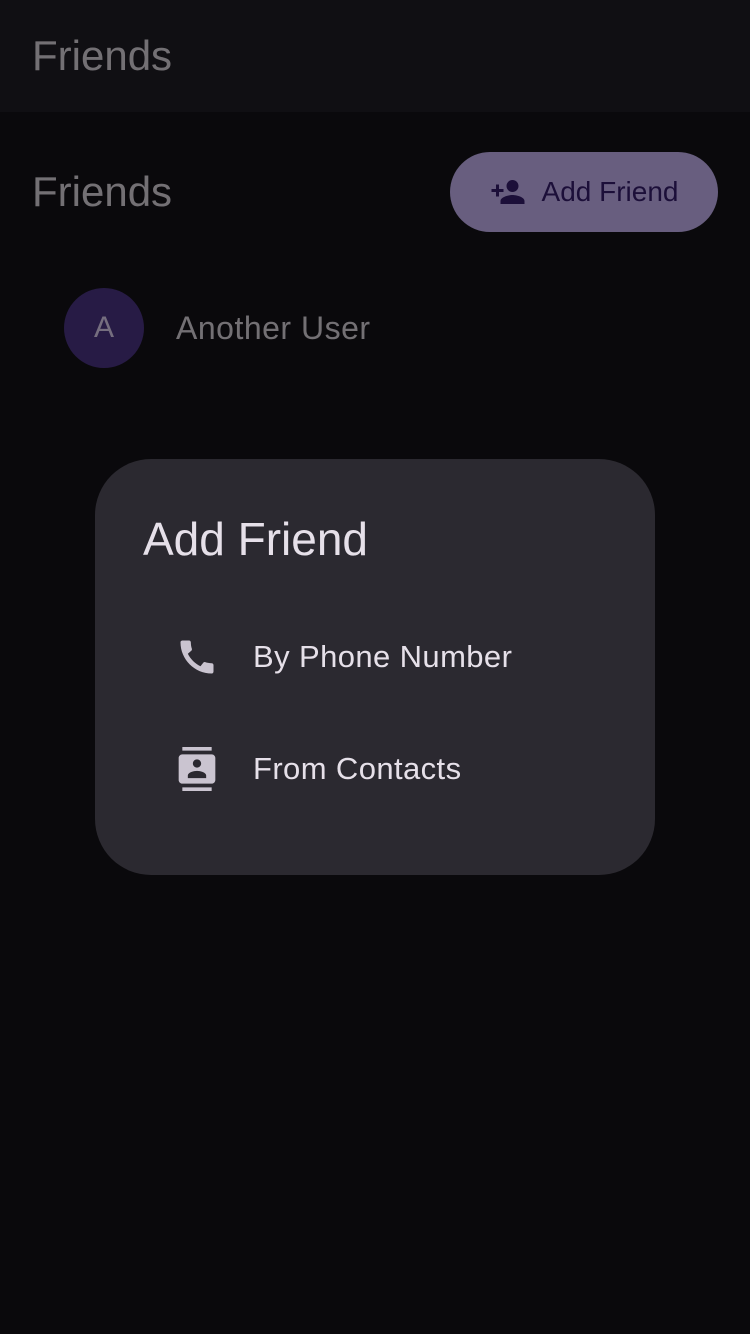 This screenshot has width=750, height=1334. I want to click on by-phone-number-label: By Phone Number, so click(383, 656).